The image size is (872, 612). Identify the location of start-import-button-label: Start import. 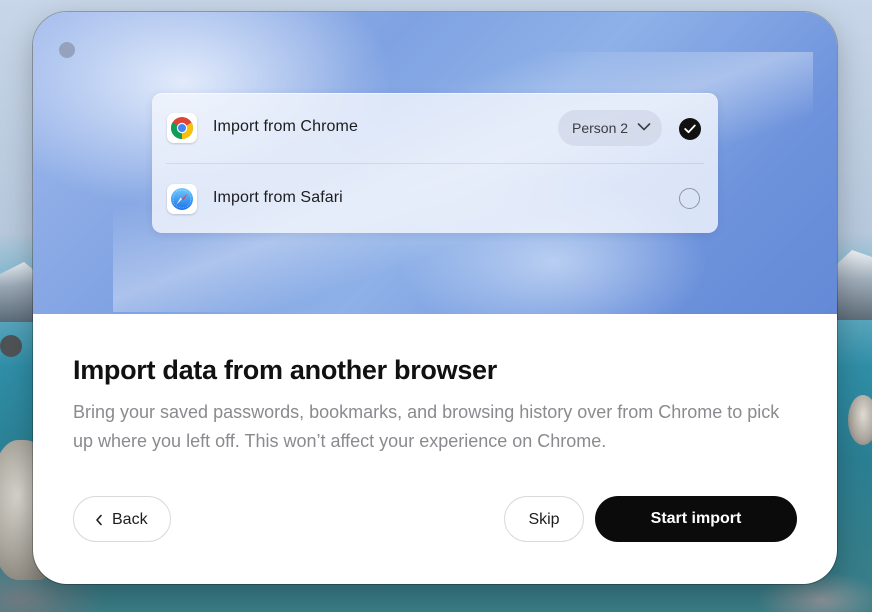
(696, 518).